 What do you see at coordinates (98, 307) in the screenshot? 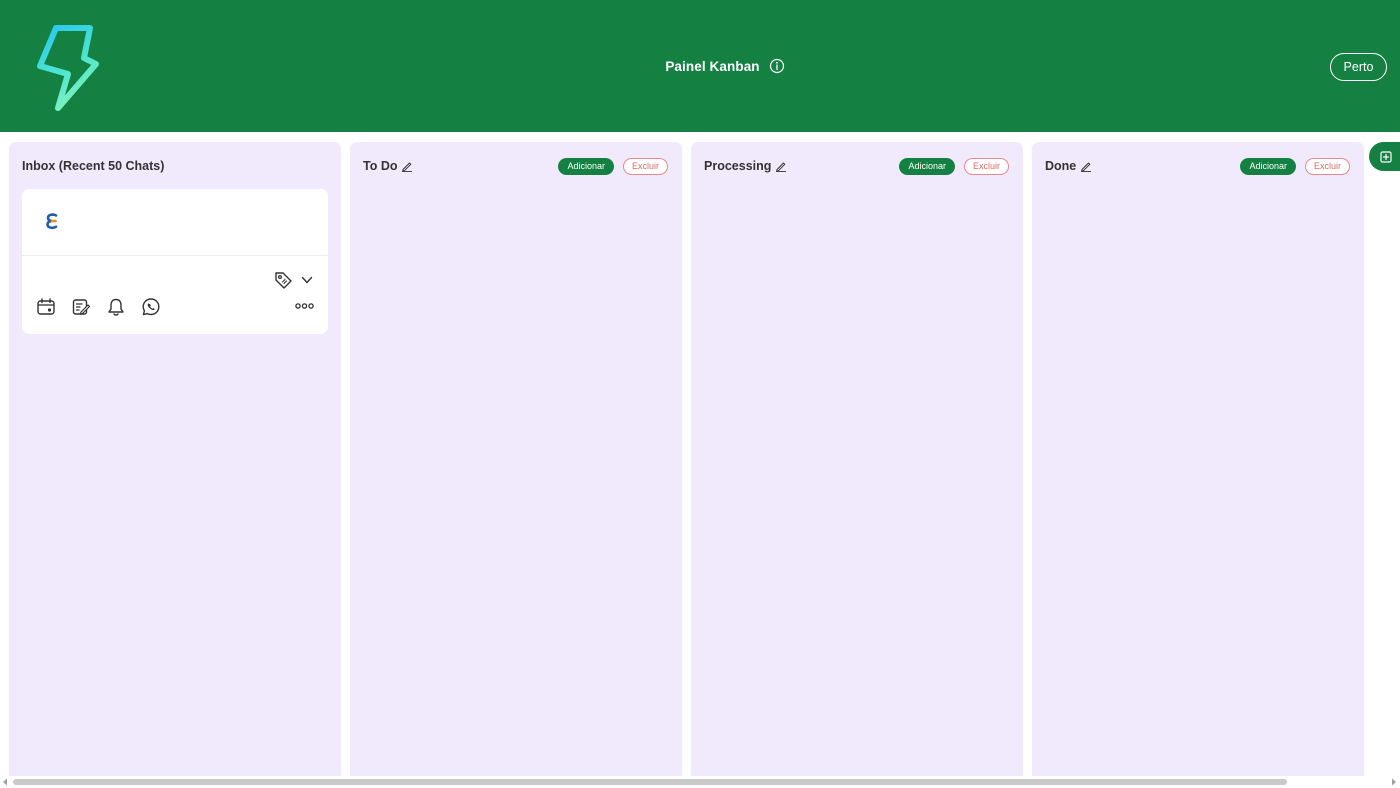
I see `chat-card-tools` at bounding box center [98, 307].